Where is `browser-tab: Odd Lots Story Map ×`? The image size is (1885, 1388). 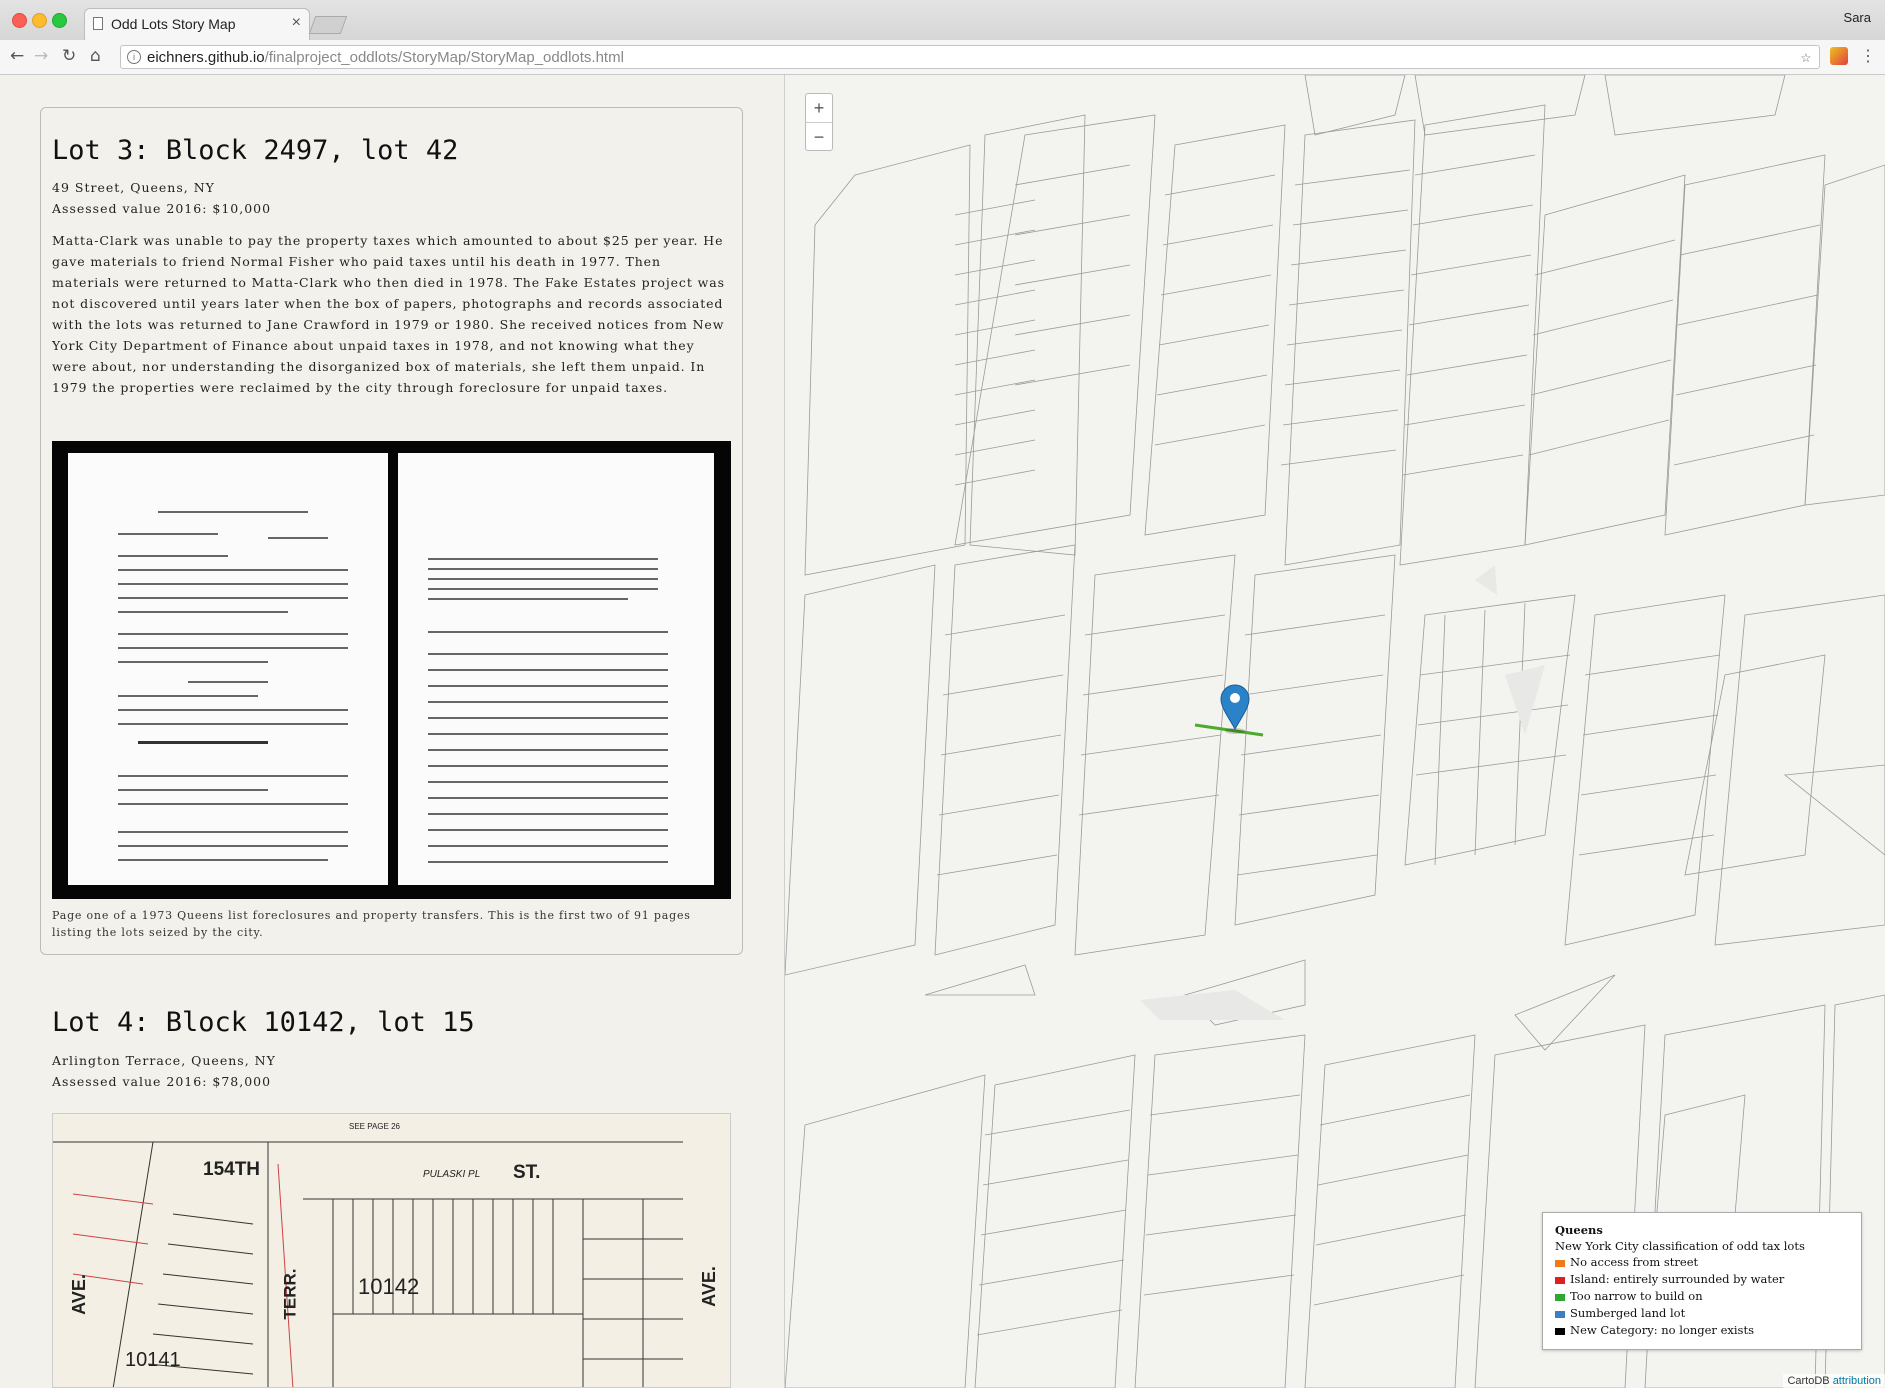 browser-tab: Odd Lots Story Map × is located at coordinates (197, 24).